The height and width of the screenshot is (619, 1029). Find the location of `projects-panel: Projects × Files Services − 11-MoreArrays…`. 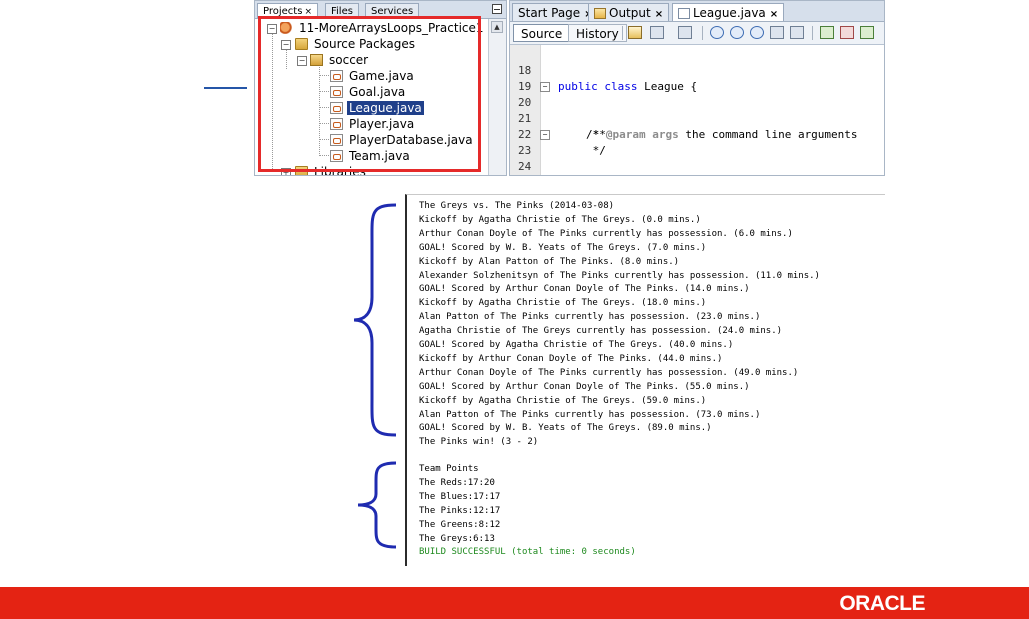

projects-panel: Projects × Files Services − 11-MoreArrays… is located at coordinates (380, 88).